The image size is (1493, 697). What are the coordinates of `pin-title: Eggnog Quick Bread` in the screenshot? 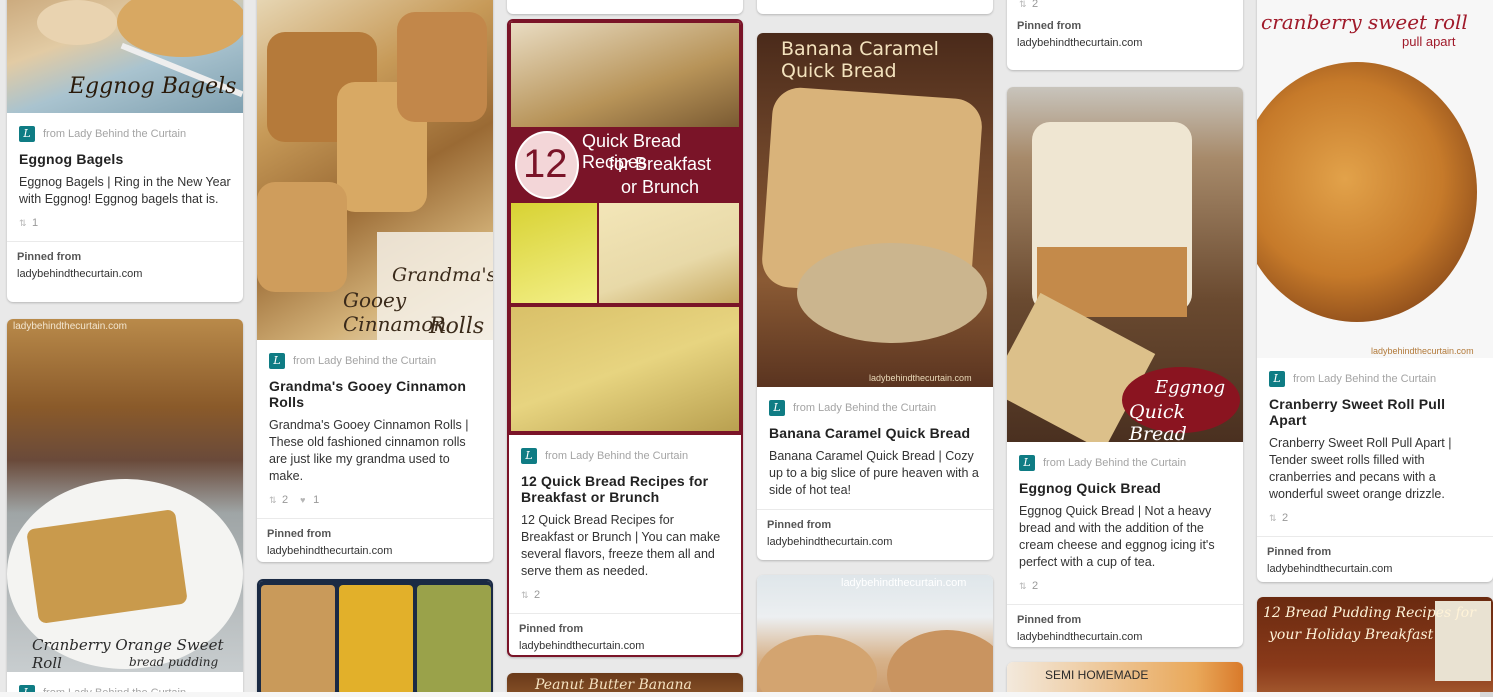 It's located at (1125, 488).